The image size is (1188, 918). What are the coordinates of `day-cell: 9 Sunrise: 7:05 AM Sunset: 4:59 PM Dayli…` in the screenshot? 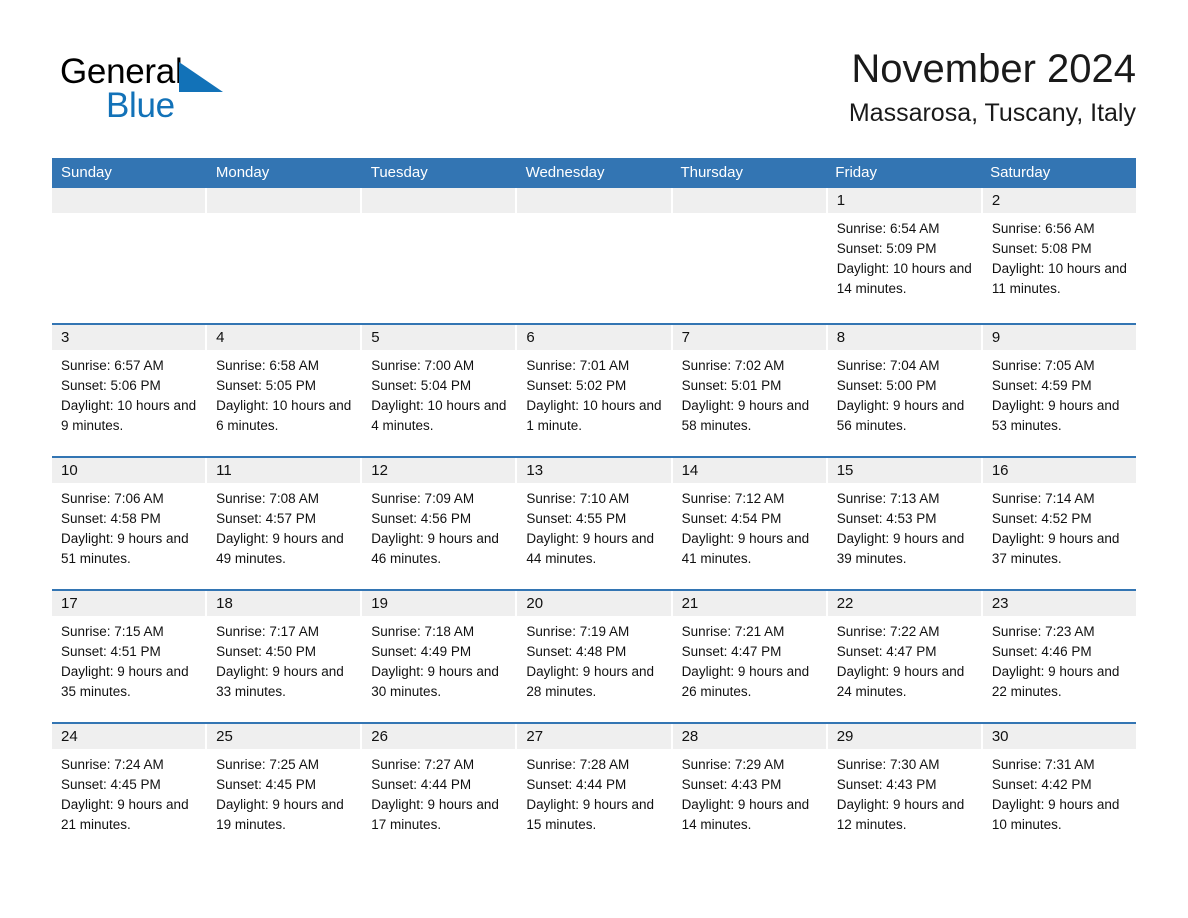 It's located at (1059, 390).